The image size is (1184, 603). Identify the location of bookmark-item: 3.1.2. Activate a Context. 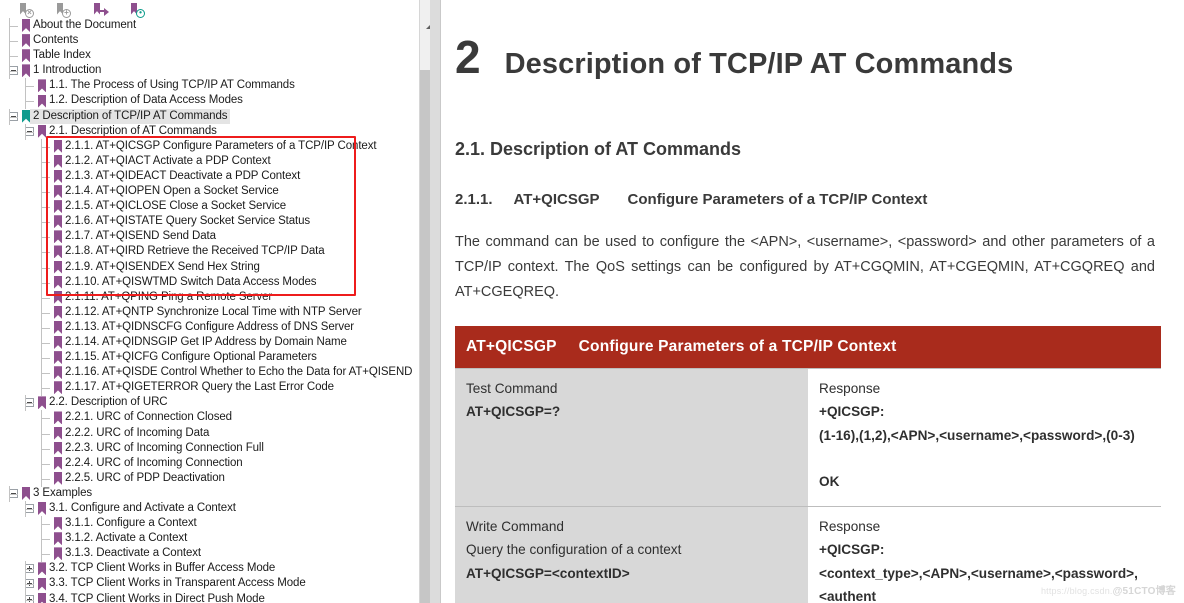
(210, 539).